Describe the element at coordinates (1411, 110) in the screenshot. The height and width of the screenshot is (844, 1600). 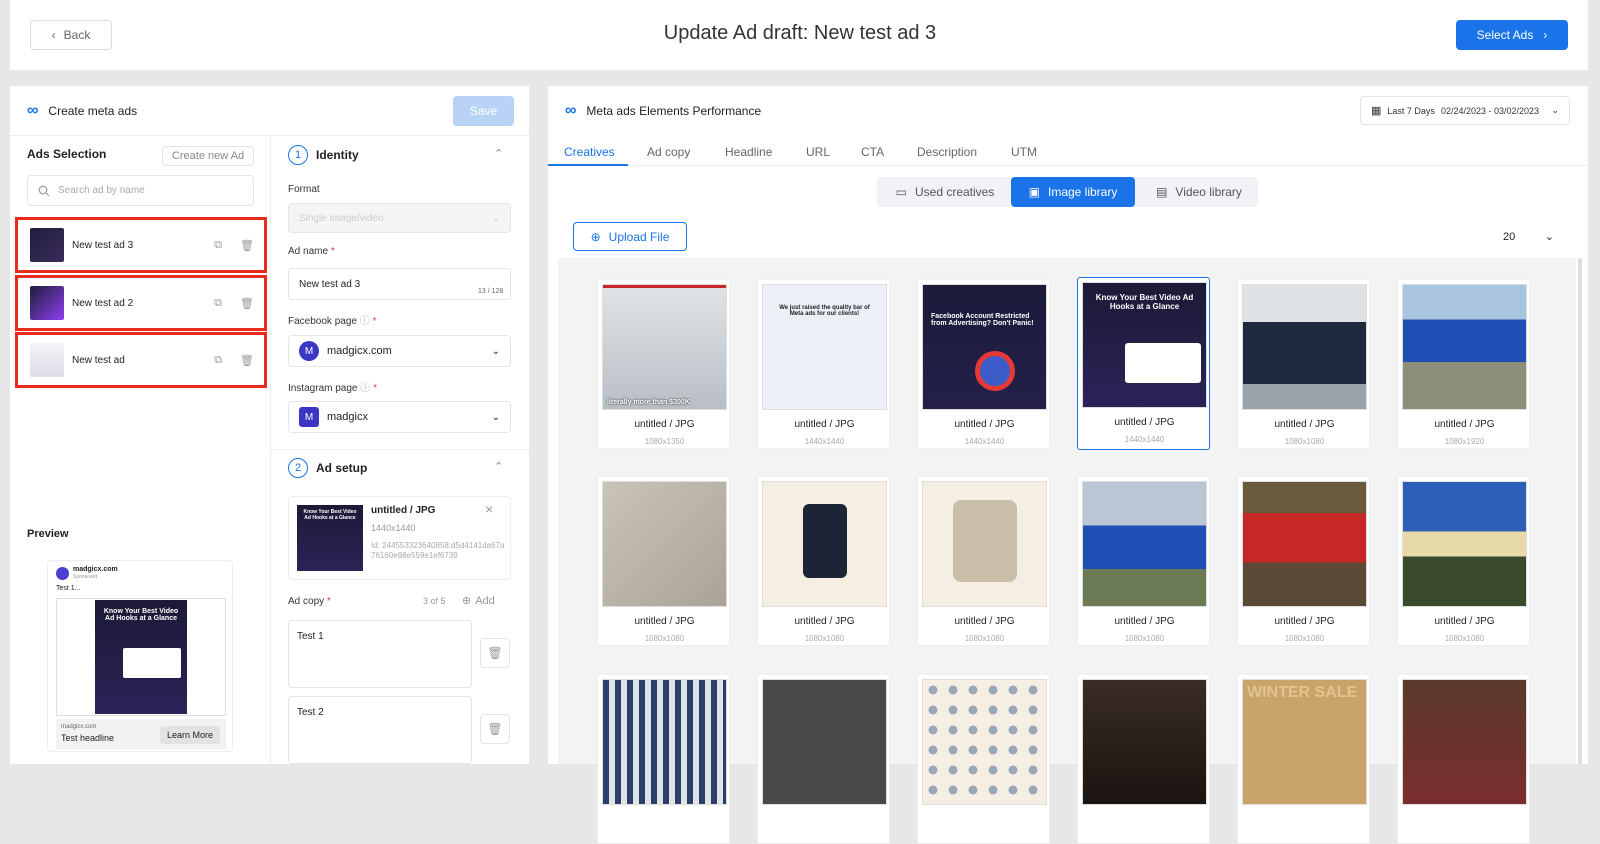
I see `date-range-label: Last 7 Days` at that location.